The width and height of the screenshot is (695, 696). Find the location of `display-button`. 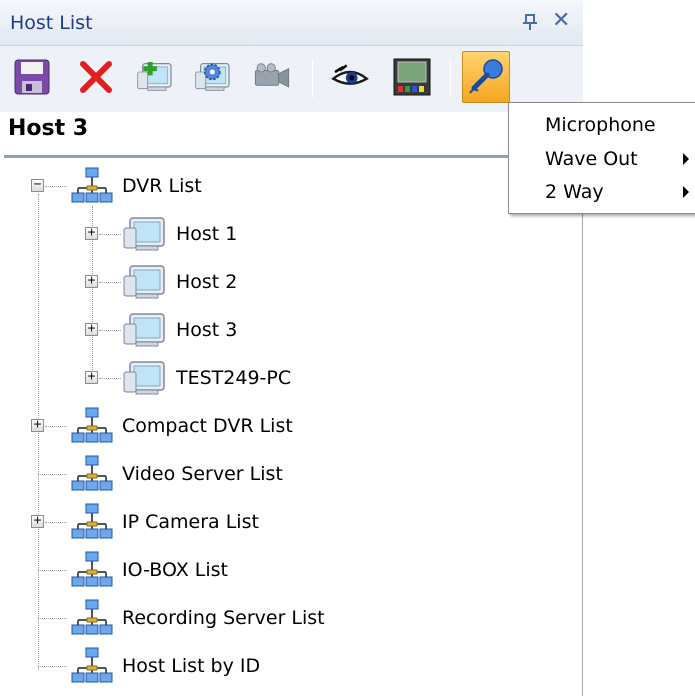

display-button is located at coordinates (412, 77).